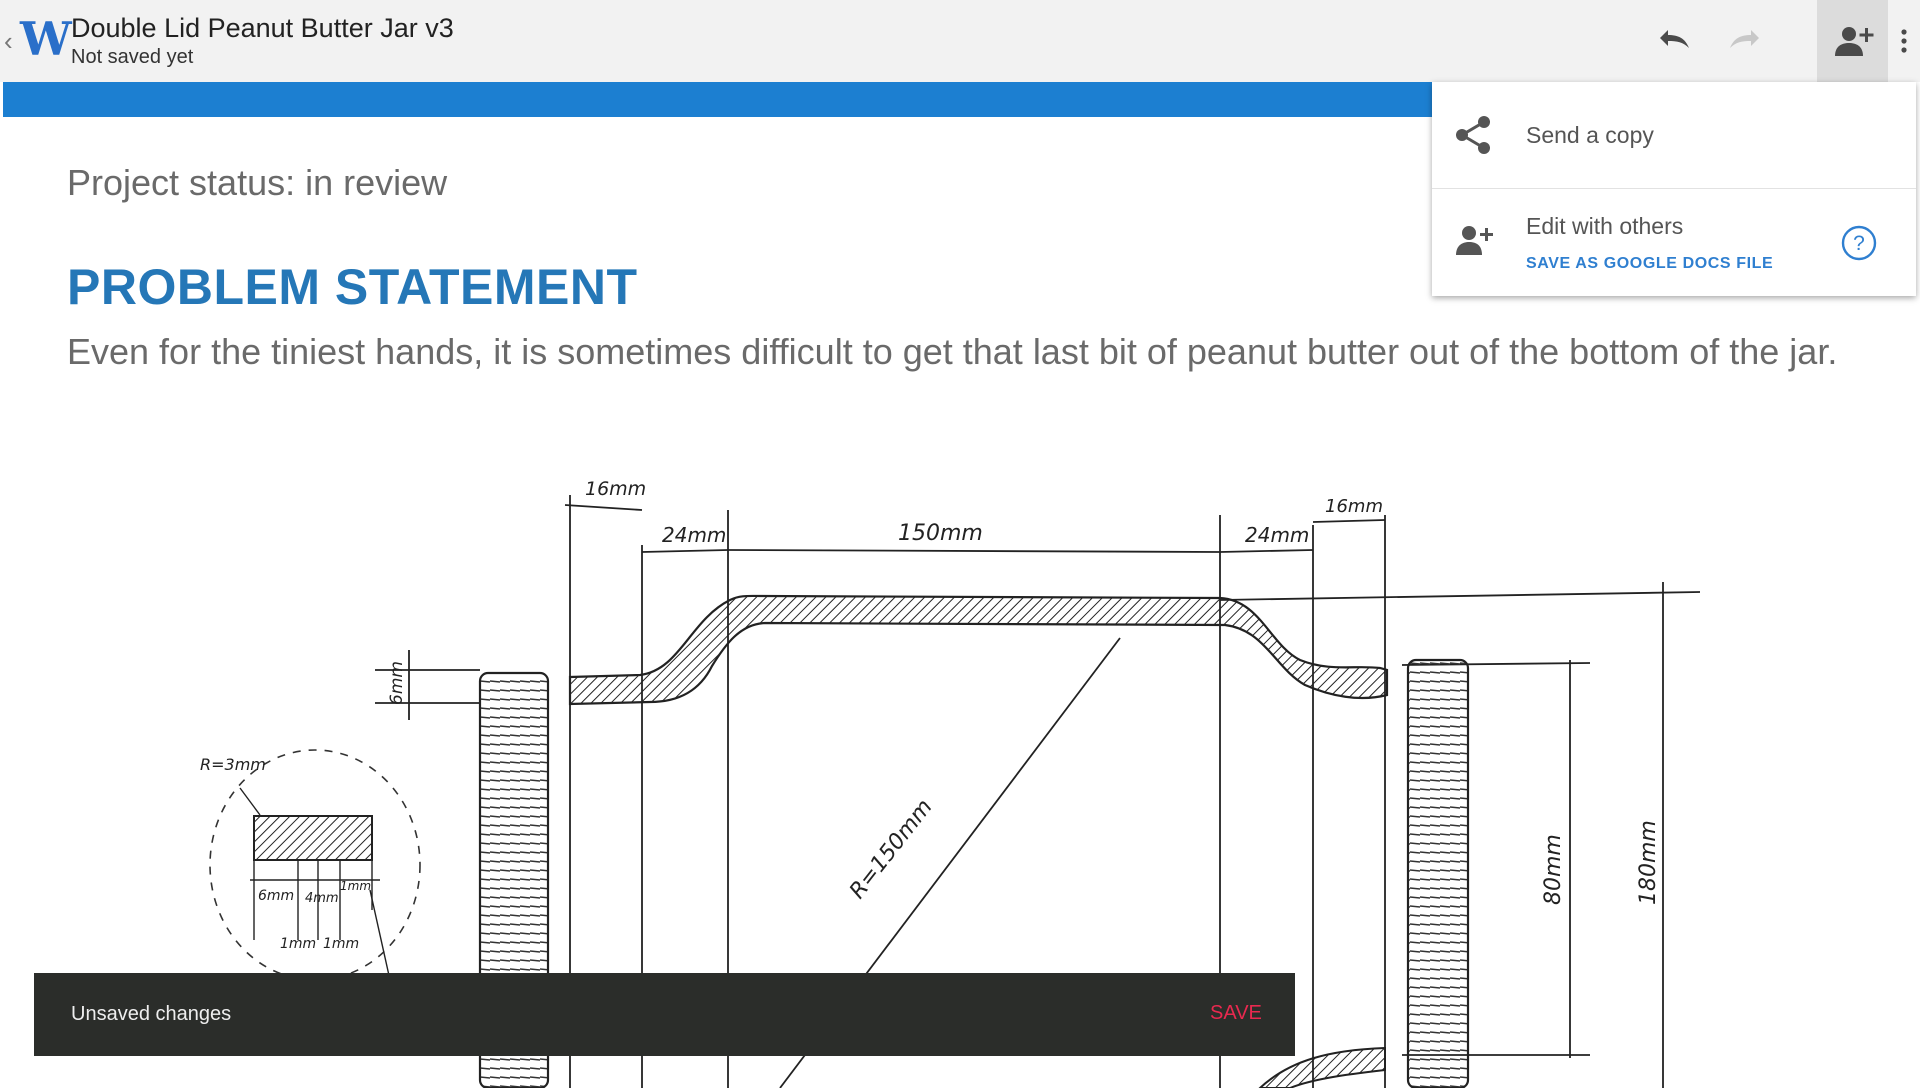 This screenshot has height=1088, width=1920. I want to click on dim-detail-c: 4mm, so click(322, 898).